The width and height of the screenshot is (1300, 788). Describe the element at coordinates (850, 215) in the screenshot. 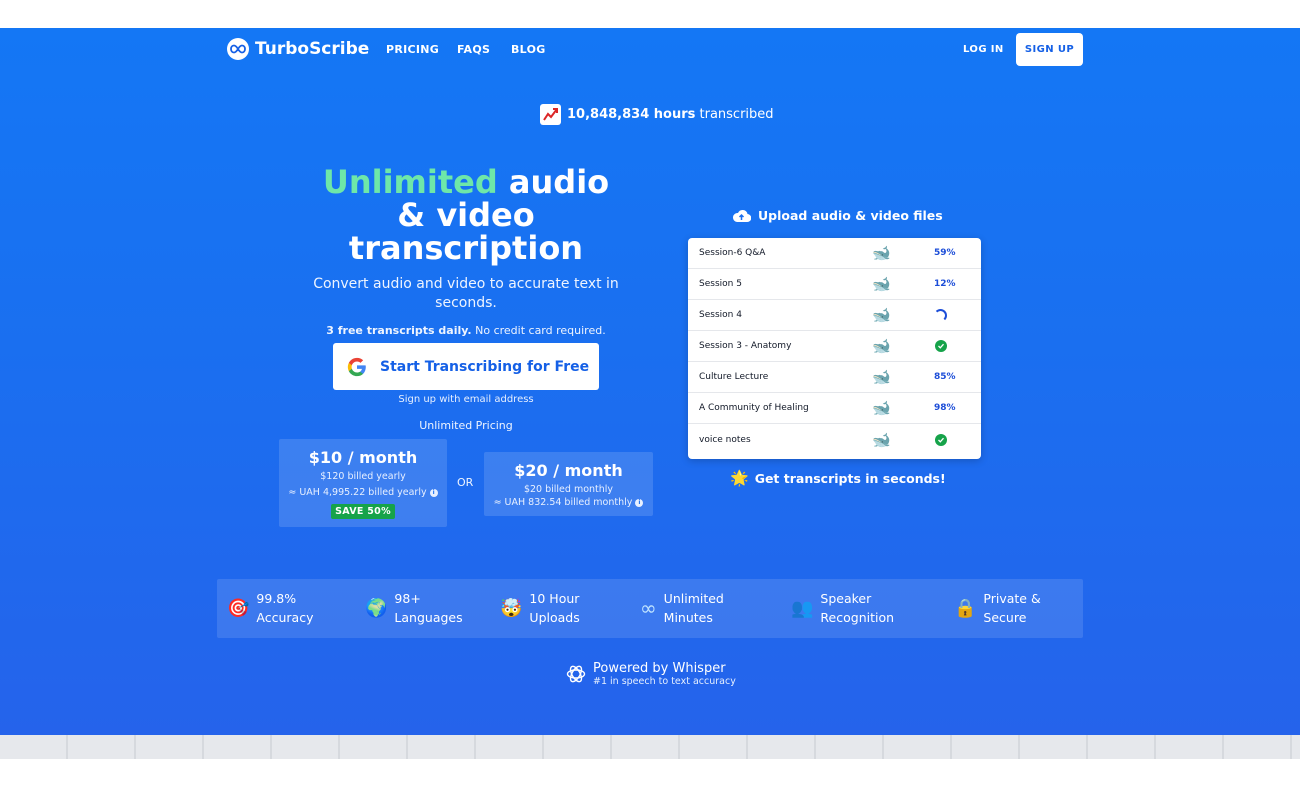

I see `upload-title-label: Upload audio & video files` at that location.